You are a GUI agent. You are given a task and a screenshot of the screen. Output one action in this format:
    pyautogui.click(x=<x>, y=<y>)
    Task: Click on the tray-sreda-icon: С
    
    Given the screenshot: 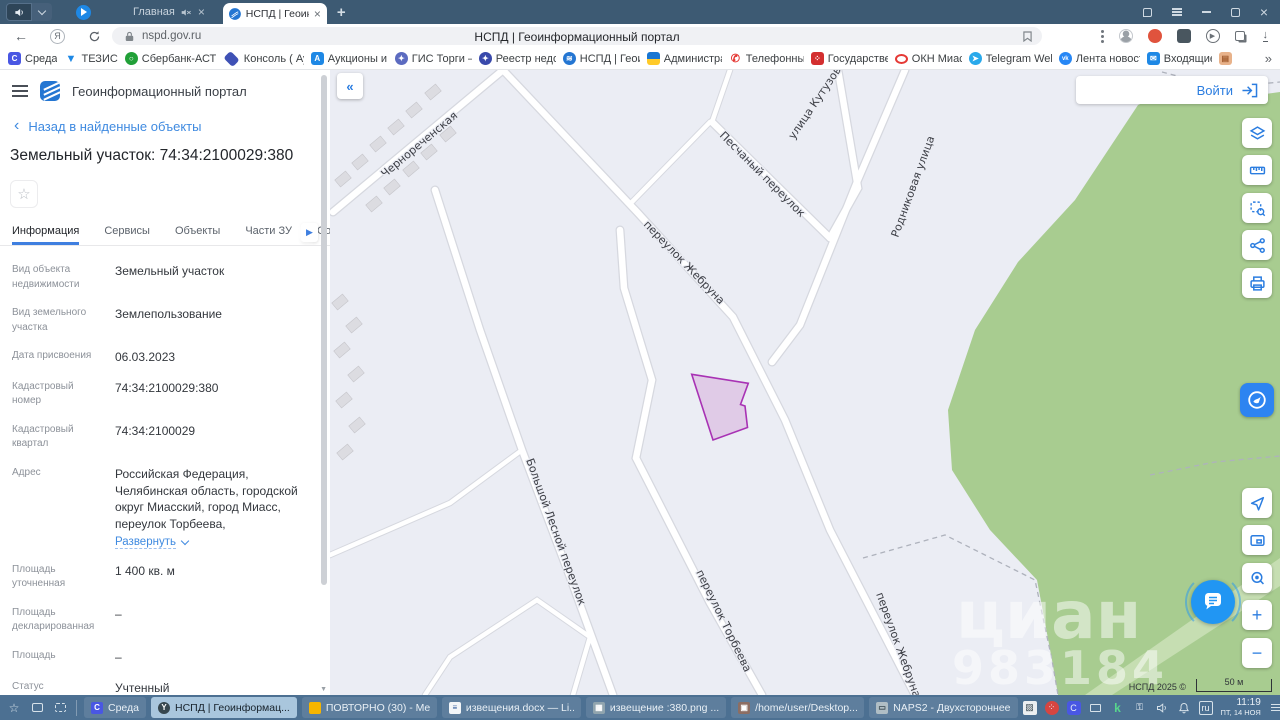 What is the action you would take?
    pyautogui.click(x=1073, y=707)
    